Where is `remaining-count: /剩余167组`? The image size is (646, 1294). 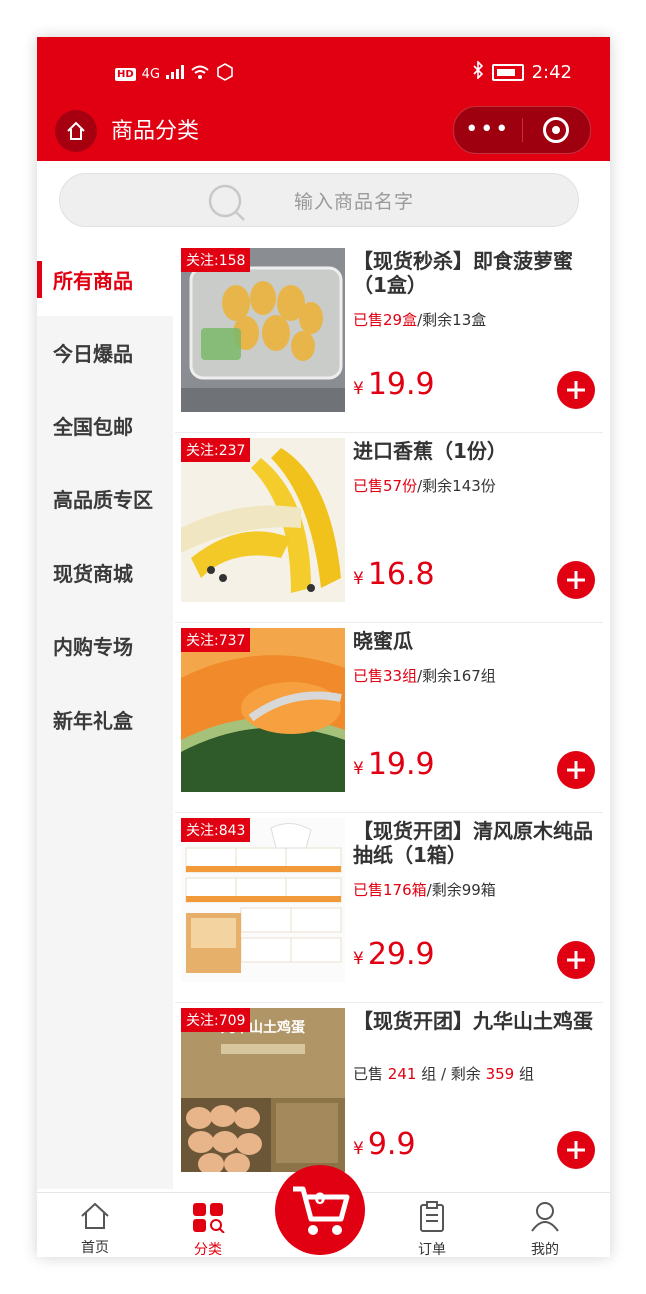
remaining-count: /剩余167组 is located at coordinates (456, 676).